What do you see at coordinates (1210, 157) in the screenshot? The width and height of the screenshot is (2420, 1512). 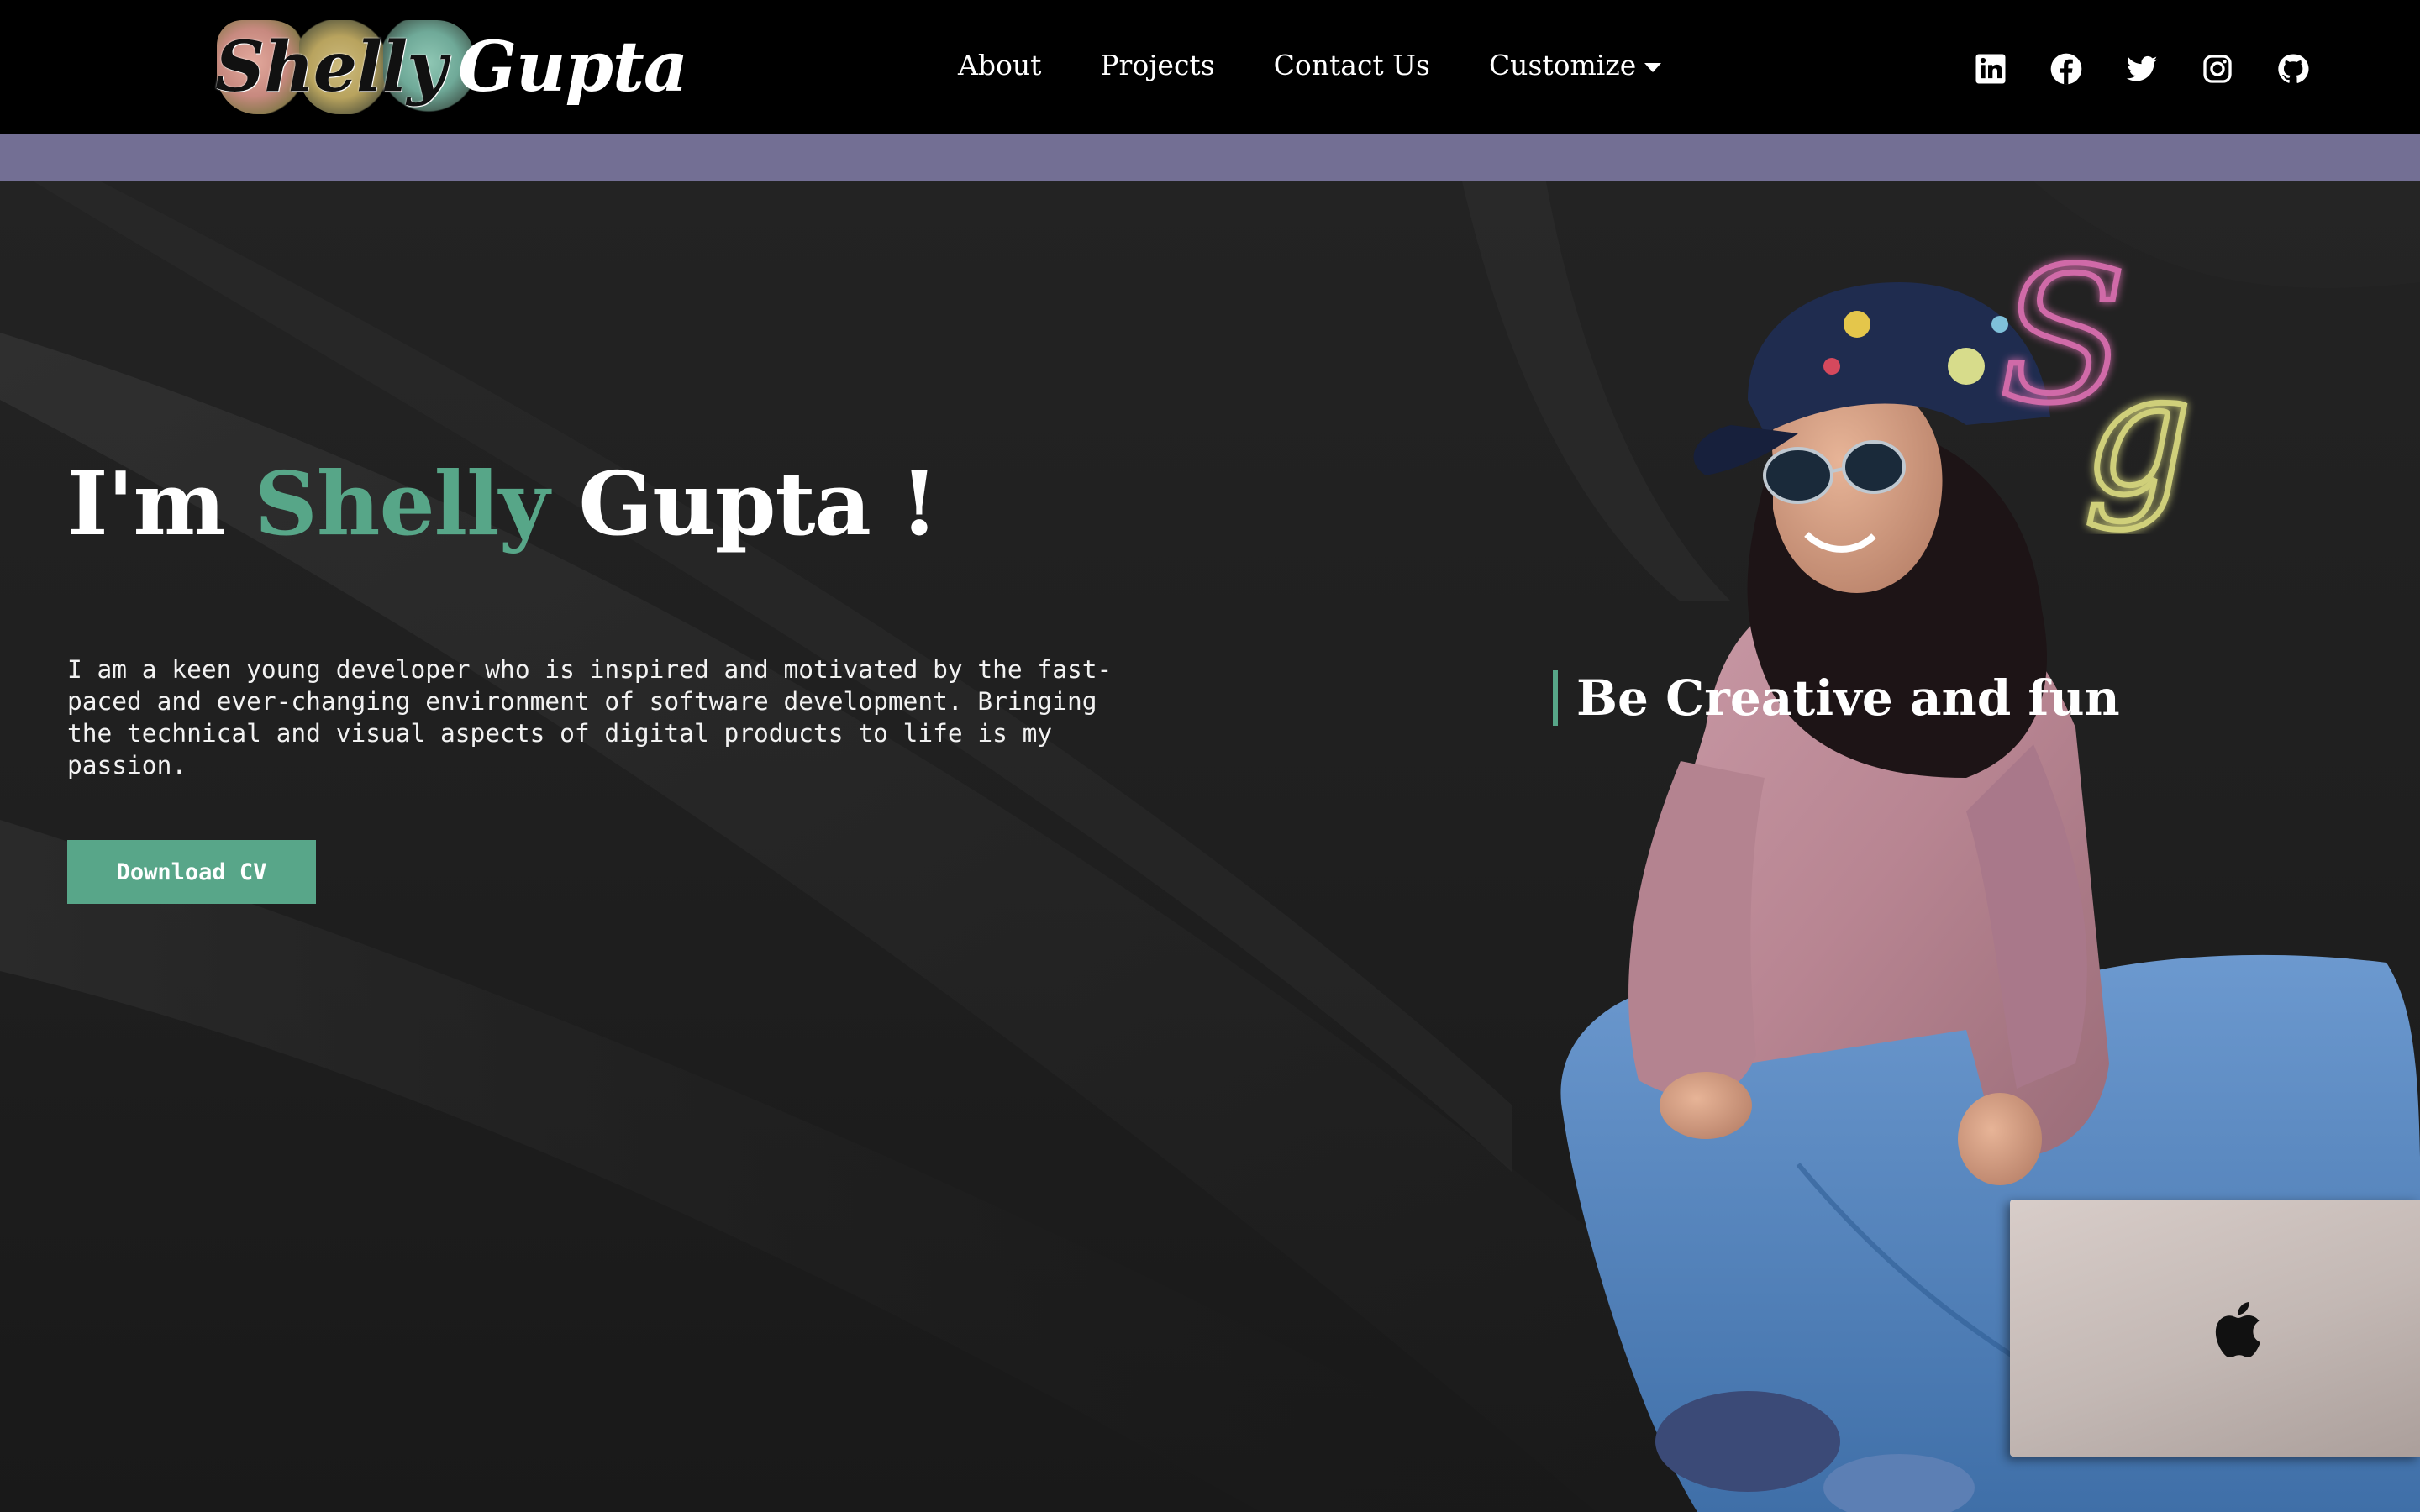 I see `accent-strip` at bounding box center [1210, 157].